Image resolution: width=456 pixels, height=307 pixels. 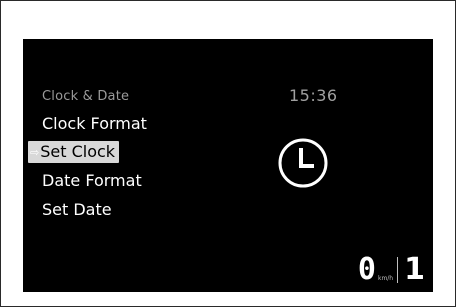 What do you see at coordinates (94, 123) in the screenshot?
I see `menu-item-clock-format: Clock Format` at bounding box center [94, 123].